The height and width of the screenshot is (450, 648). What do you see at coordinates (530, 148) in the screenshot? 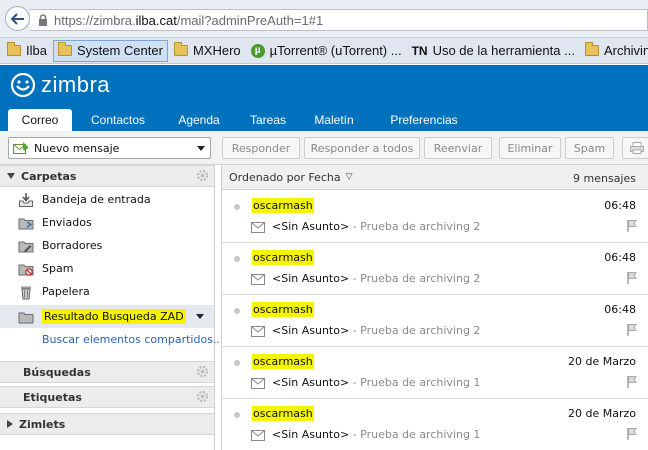
I see `delete-button: Eliminar` at bounding box center [530, 148].